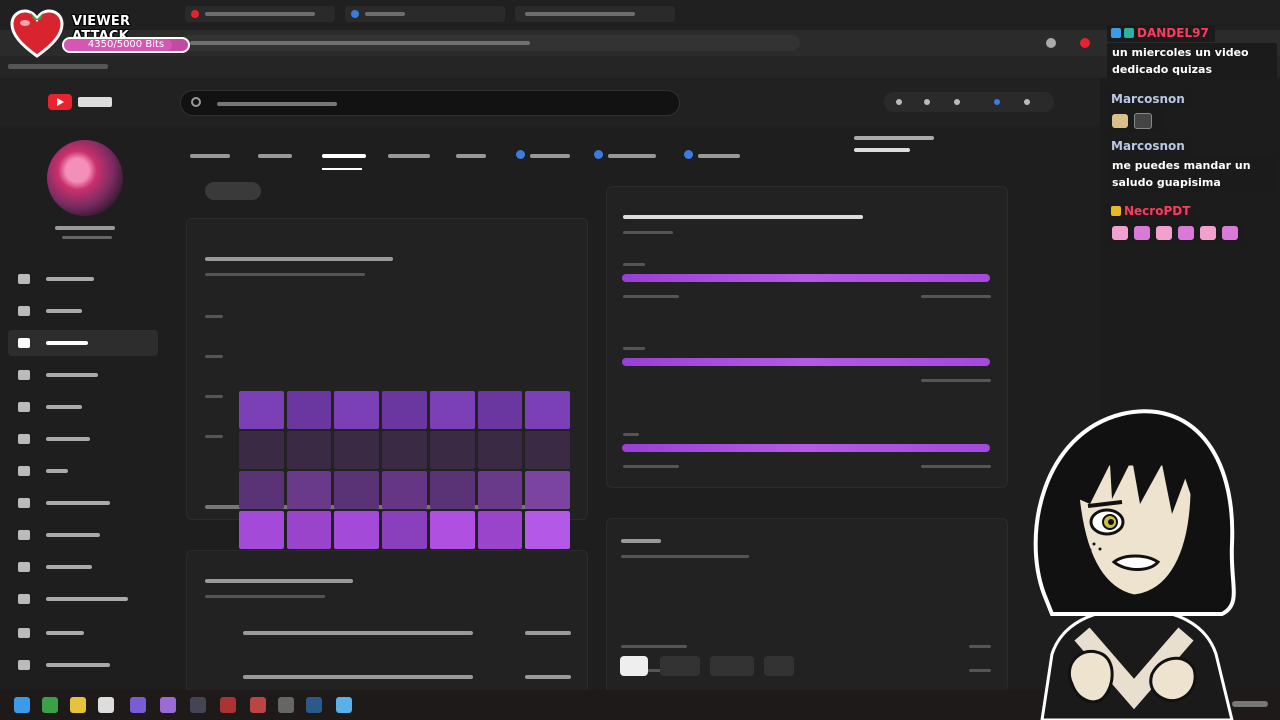 The height and width of the screenshot is (720, 1280). Describe the element at coordinates (126, 45) in the screenshot. I see `bits-progress-bar: 4350/5000 Bits` at that location.